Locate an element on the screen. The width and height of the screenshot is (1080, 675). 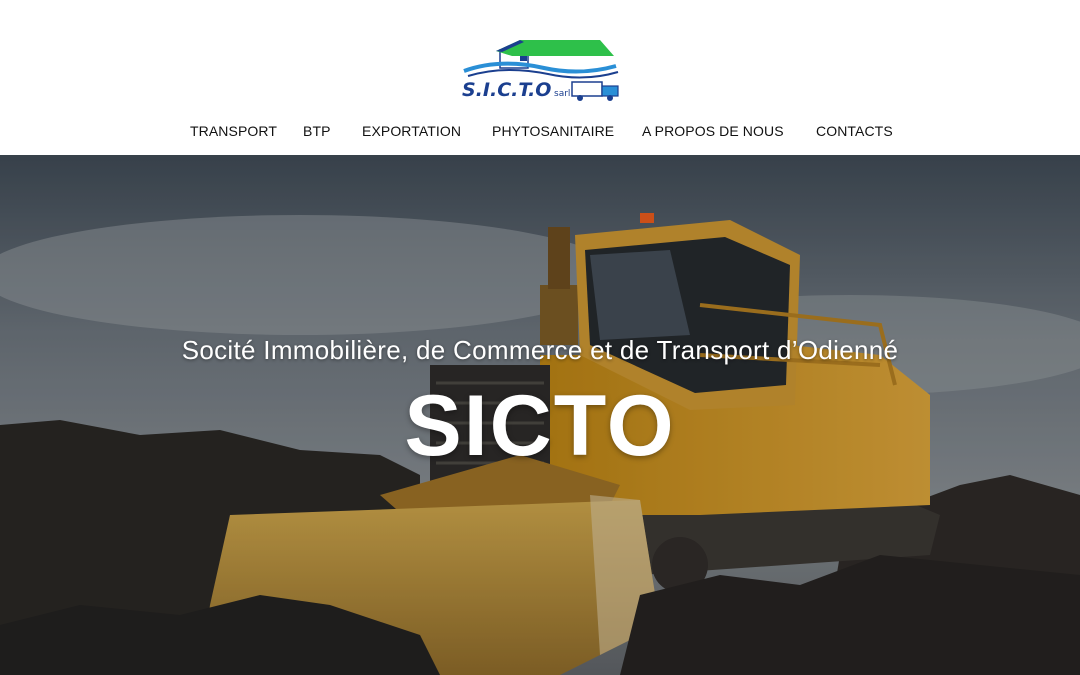
logo-graphic: S.I.C.T.O sarl is located at coordinates (540, 70).